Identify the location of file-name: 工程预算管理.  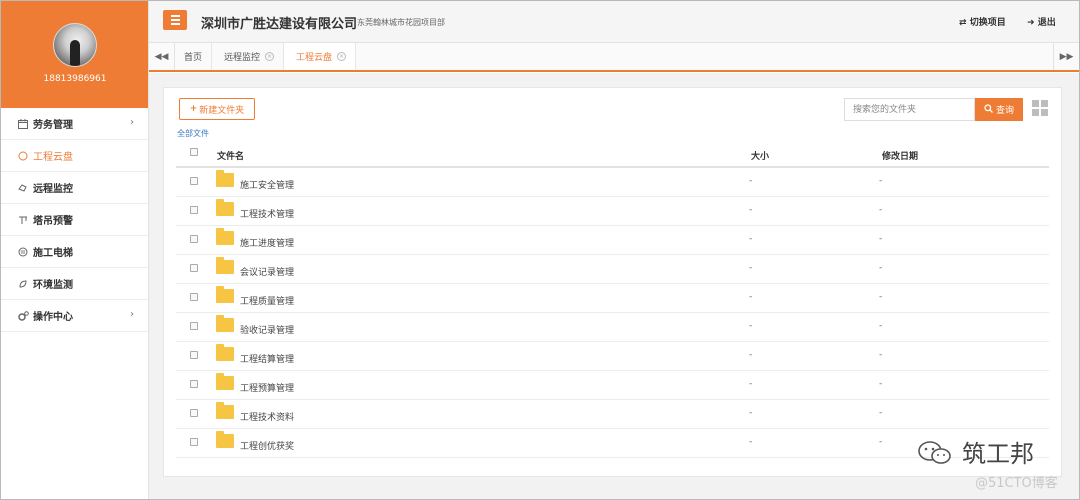
(267, 387).